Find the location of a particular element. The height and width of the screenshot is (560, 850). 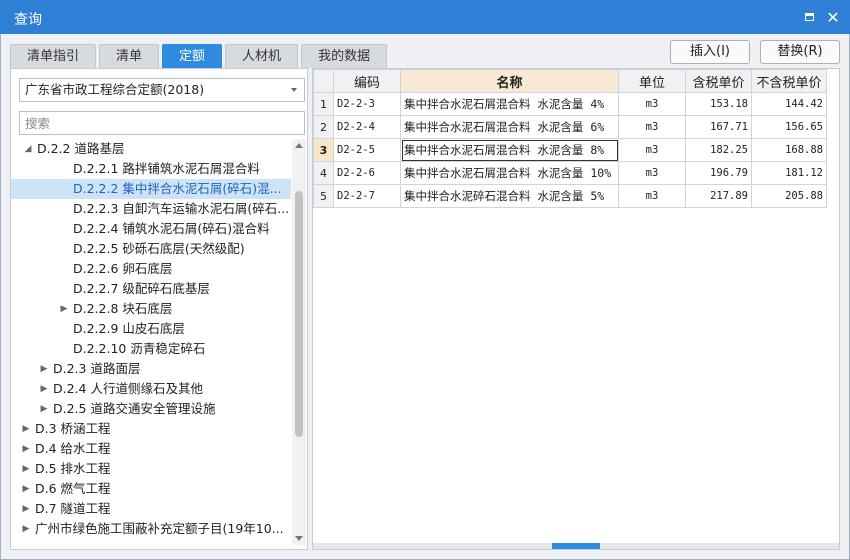

cell-price-notax: 205.88 is located at coordinates (789, 196).